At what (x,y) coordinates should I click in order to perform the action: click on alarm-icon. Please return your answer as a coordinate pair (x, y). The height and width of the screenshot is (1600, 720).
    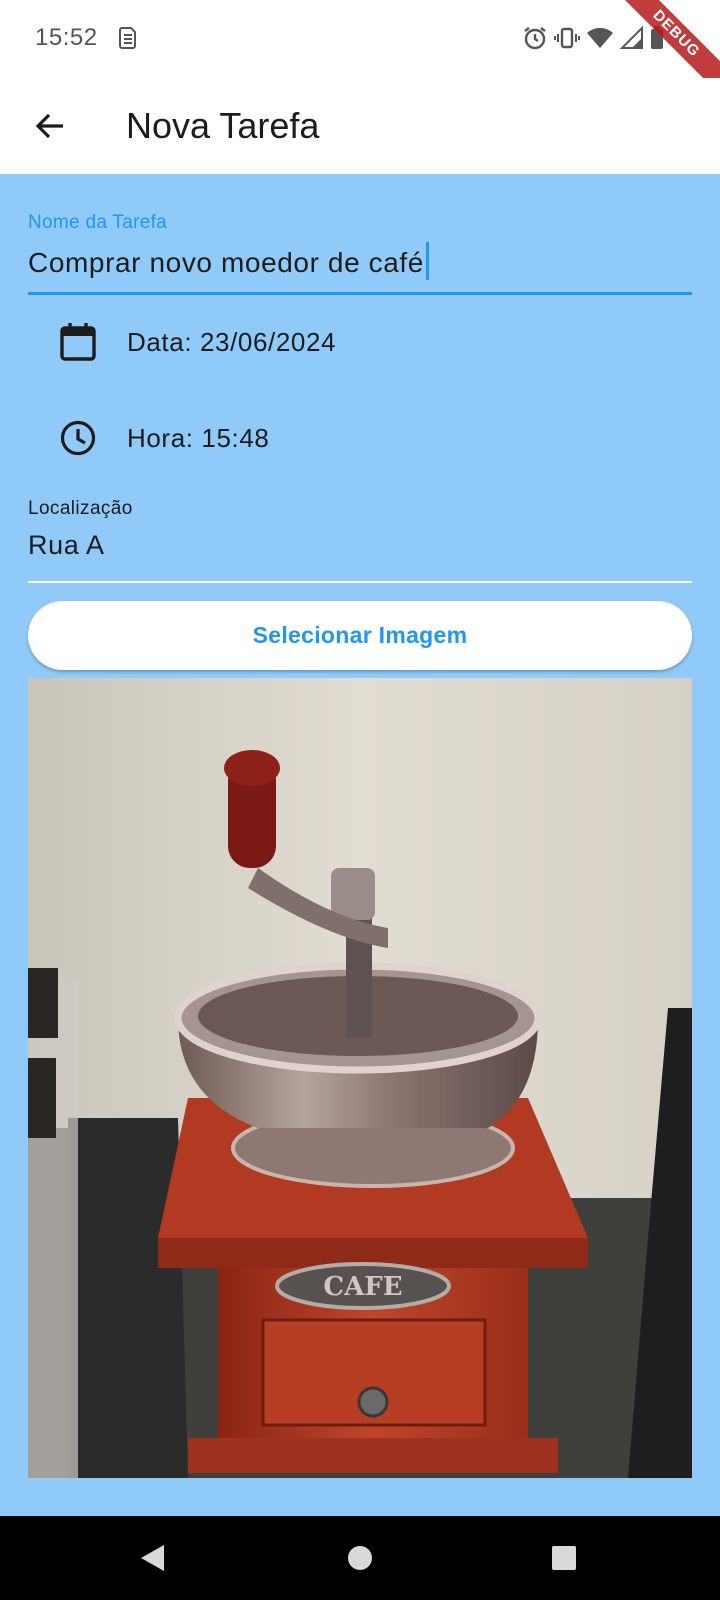
    Looking at the image, I should click on (535, 38).